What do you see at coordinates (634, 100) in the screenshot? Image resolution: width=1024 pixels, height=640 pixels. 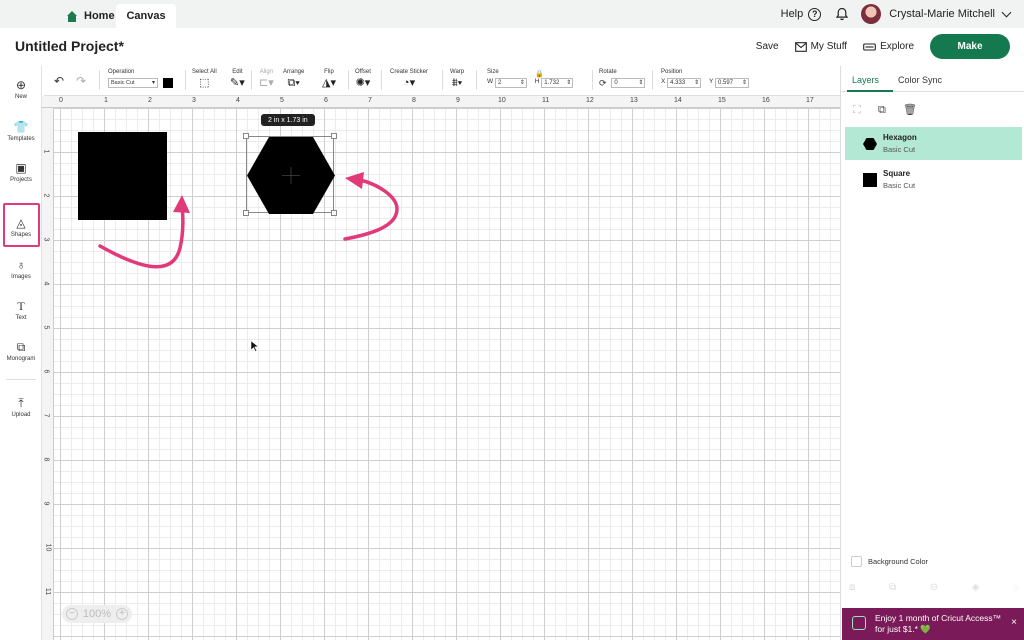 I see `ruler-tick: 13` at bounding box center [634, 100].